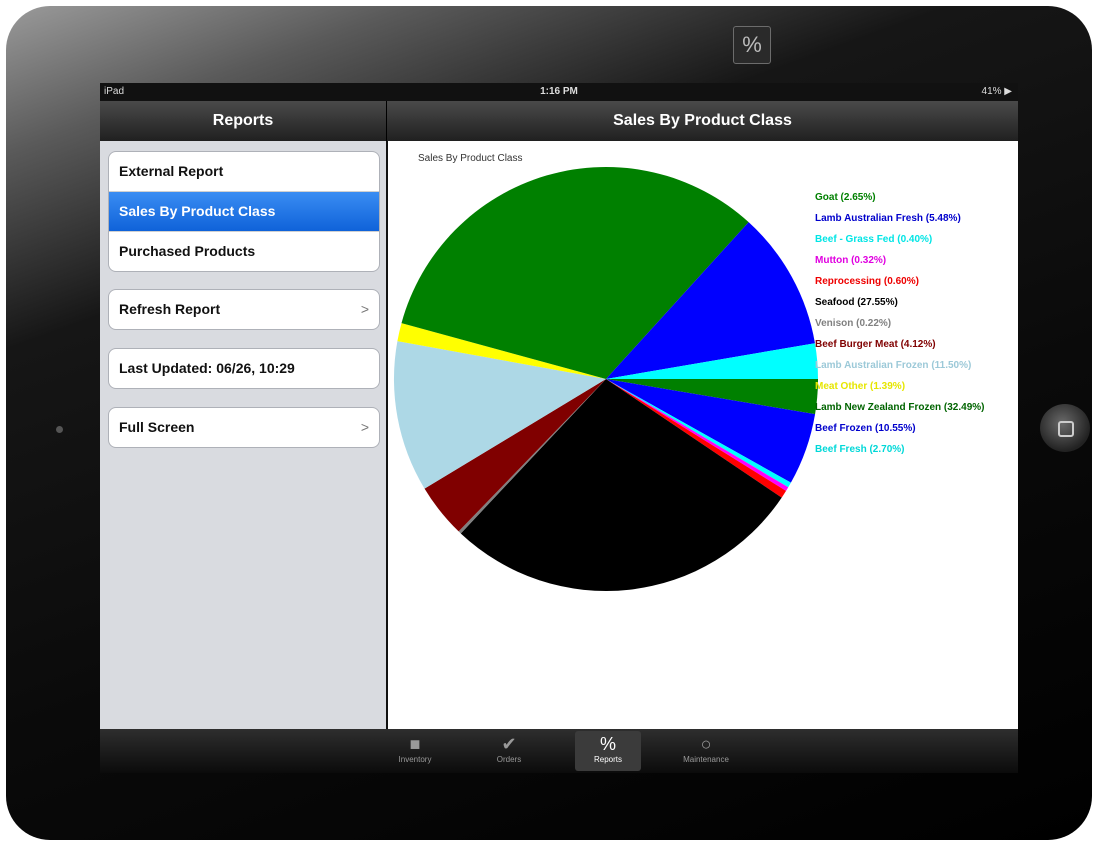  I want to click on detail-nav-bar: Sales By Product Class, so click(702, 121).